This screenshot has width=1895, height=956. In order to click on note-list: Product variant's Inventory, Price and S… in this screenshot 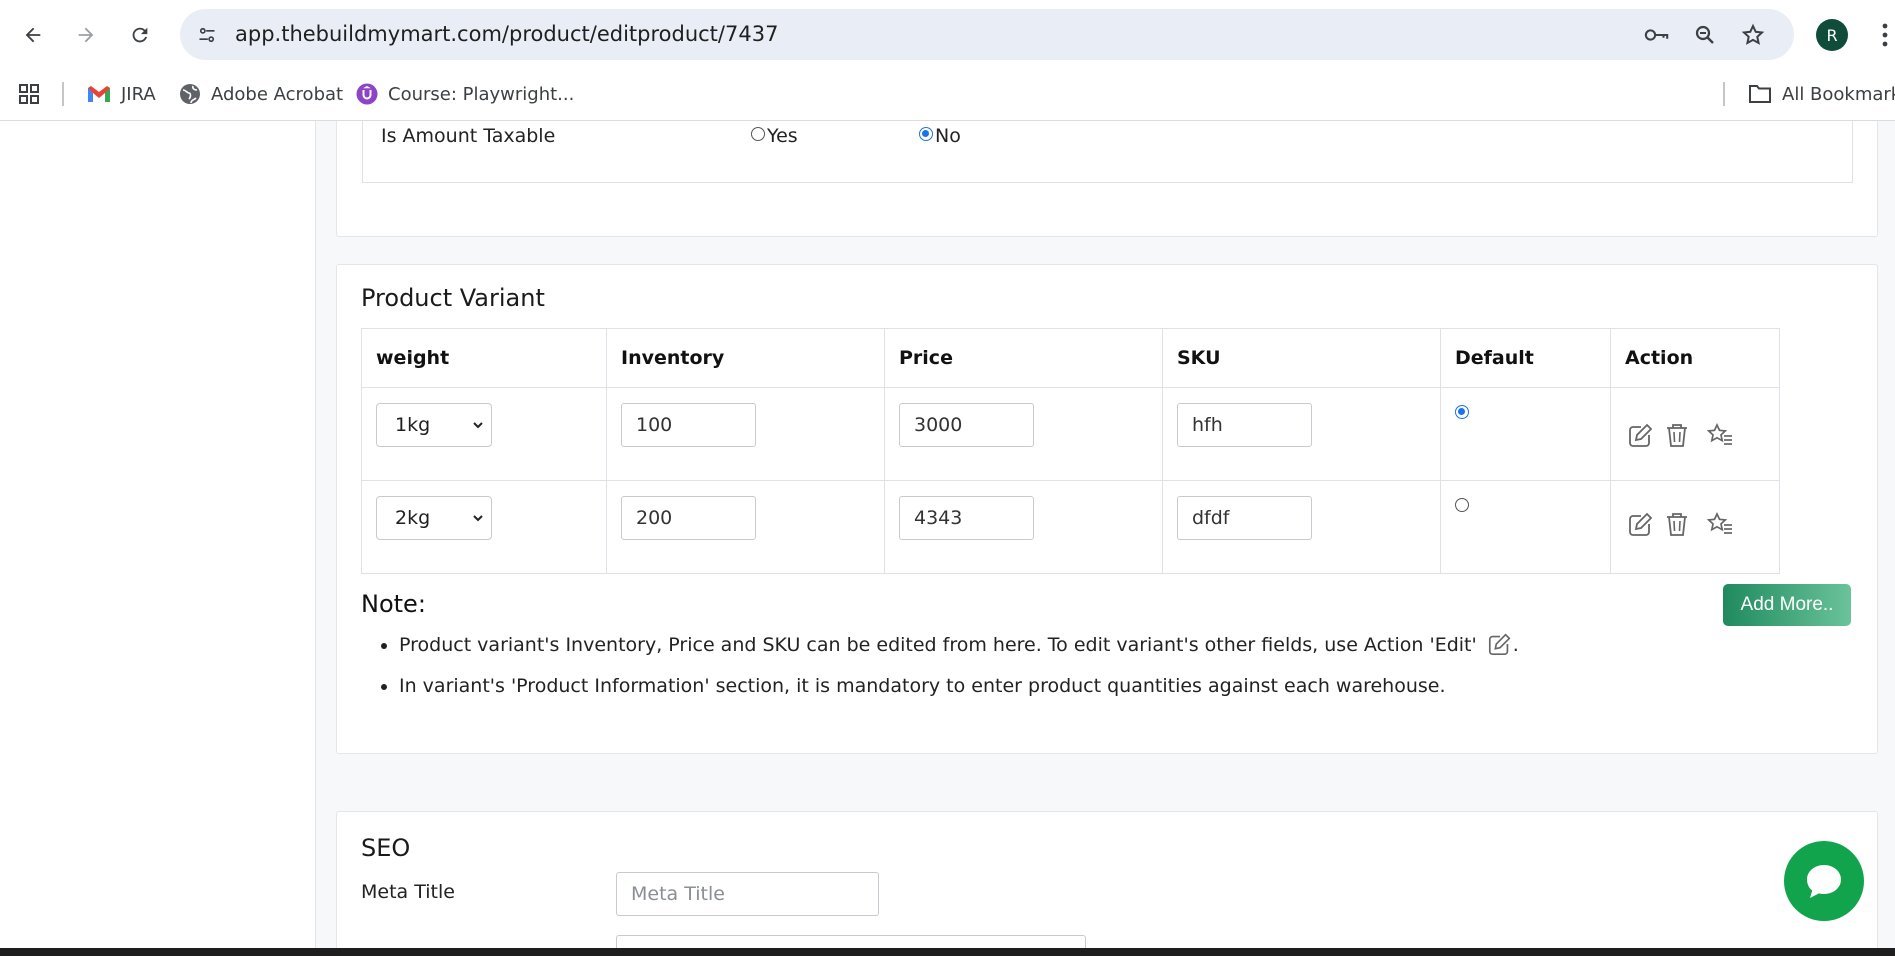, I will do `click(1030, 672)`.